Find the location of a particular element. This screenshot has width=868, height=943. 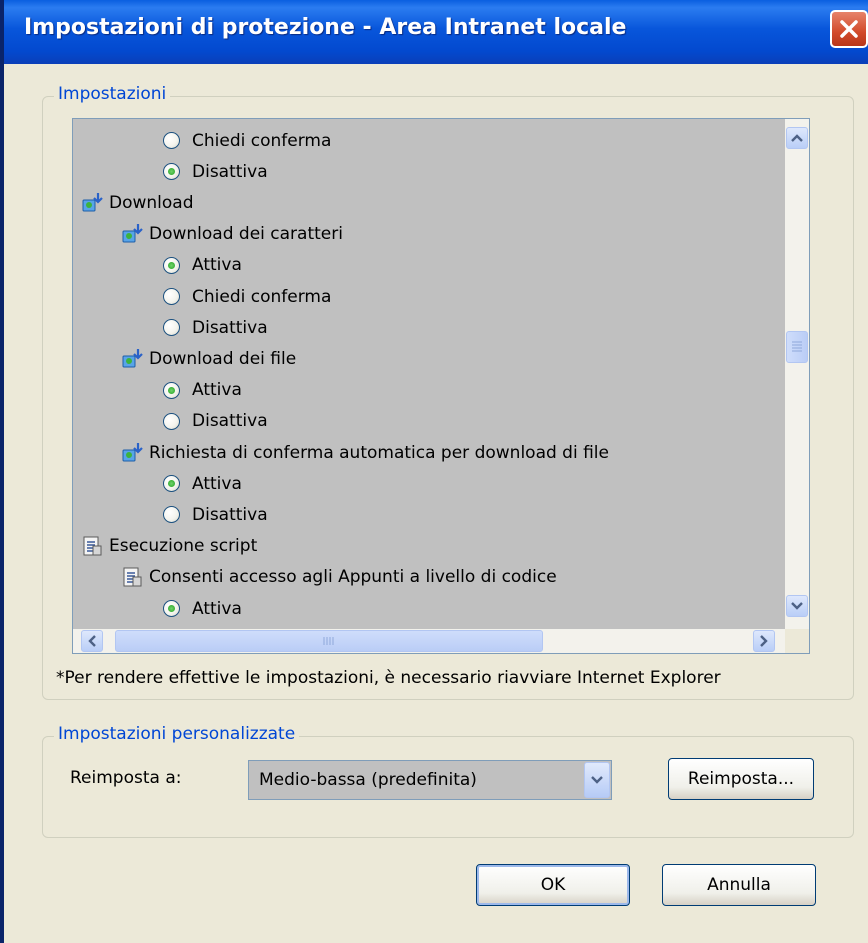

scroll-right-button is located at coordinates (764, 641).